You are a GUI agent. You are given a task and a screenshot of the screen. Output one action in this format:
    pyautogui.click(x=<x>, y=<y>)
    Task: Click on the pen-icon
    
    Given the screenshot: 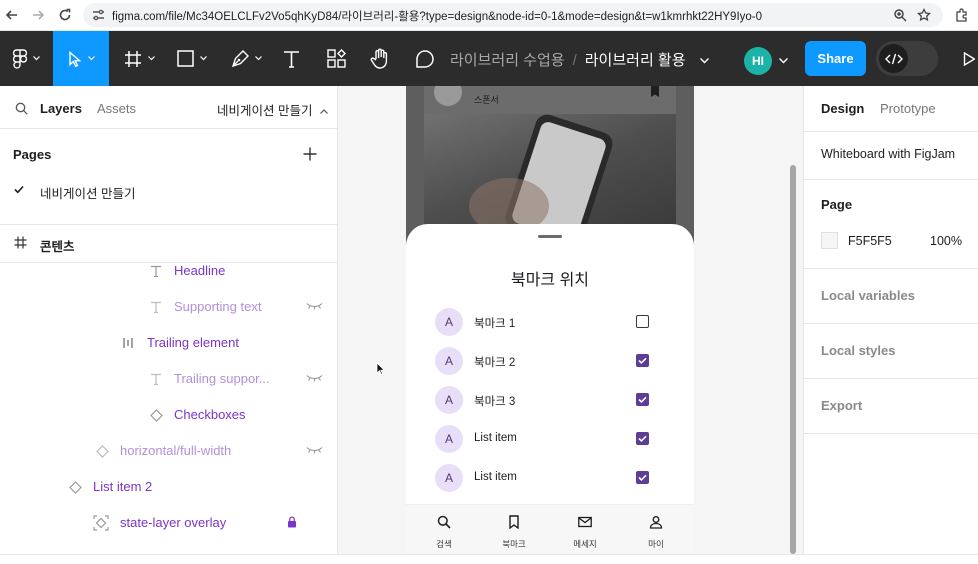 What is the action you would take?
    pyautogui.click(x=240, y=58)
    